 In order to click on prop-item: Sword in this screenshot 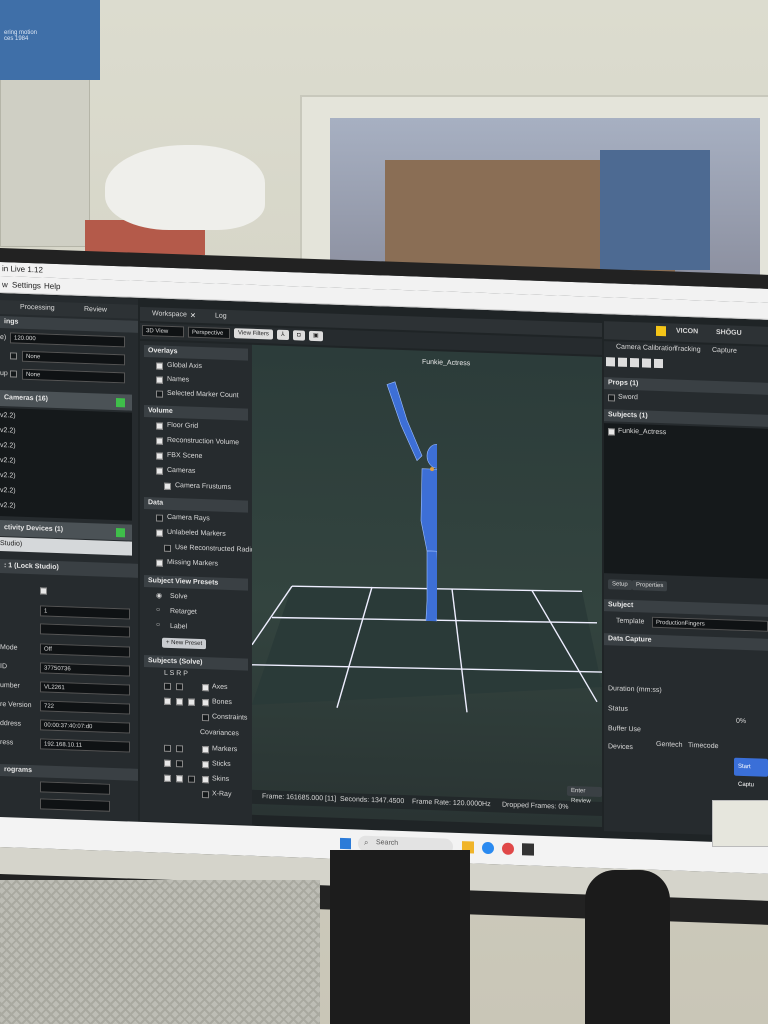, I will do `click(628, 398)`.